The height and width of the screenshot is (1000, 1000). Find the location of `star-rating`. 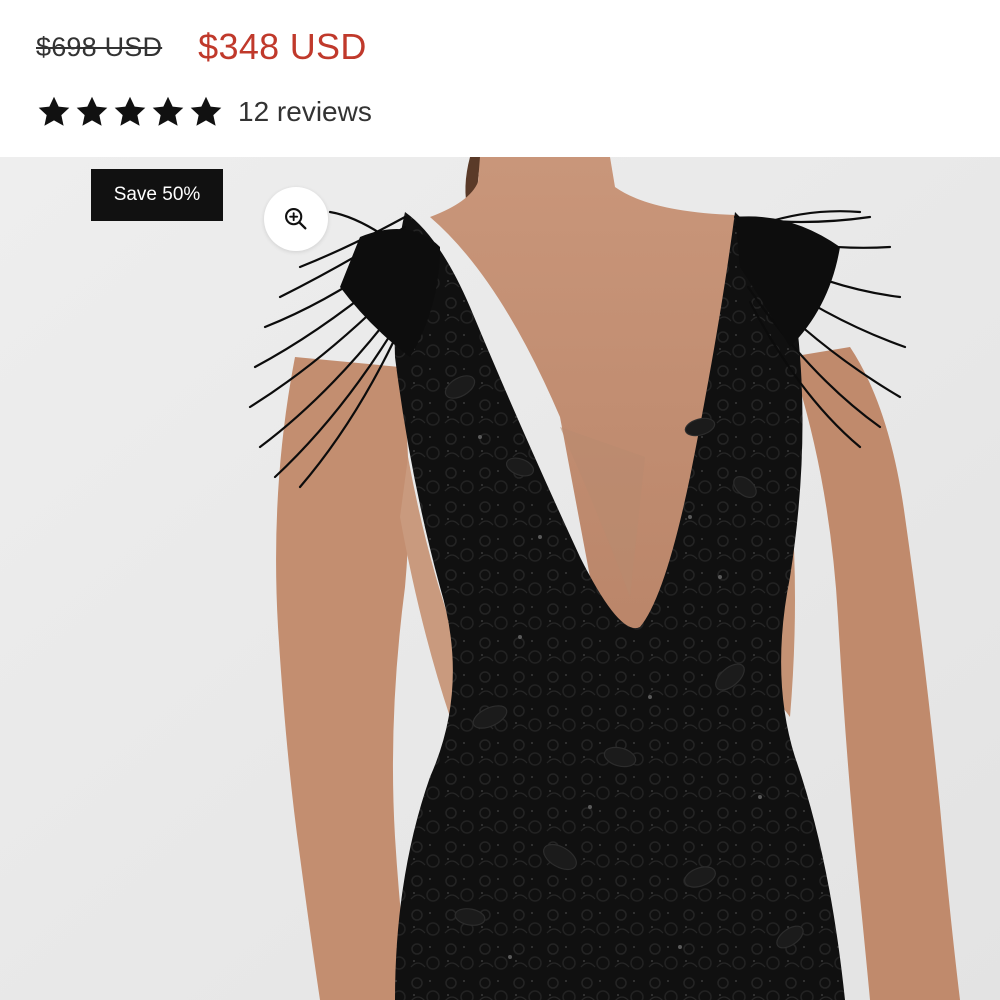

star-rating is located at coordinates (130, 112).